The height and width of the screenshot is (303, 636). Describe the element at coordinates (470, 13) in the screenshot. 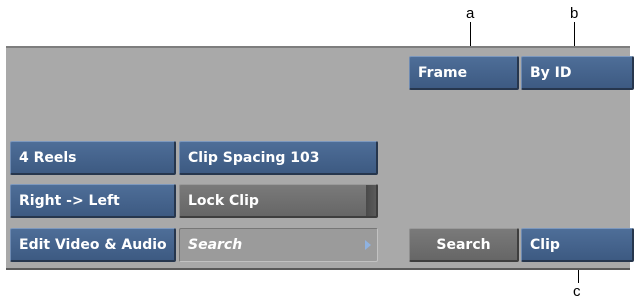

I see `callout-a: a` at that location.